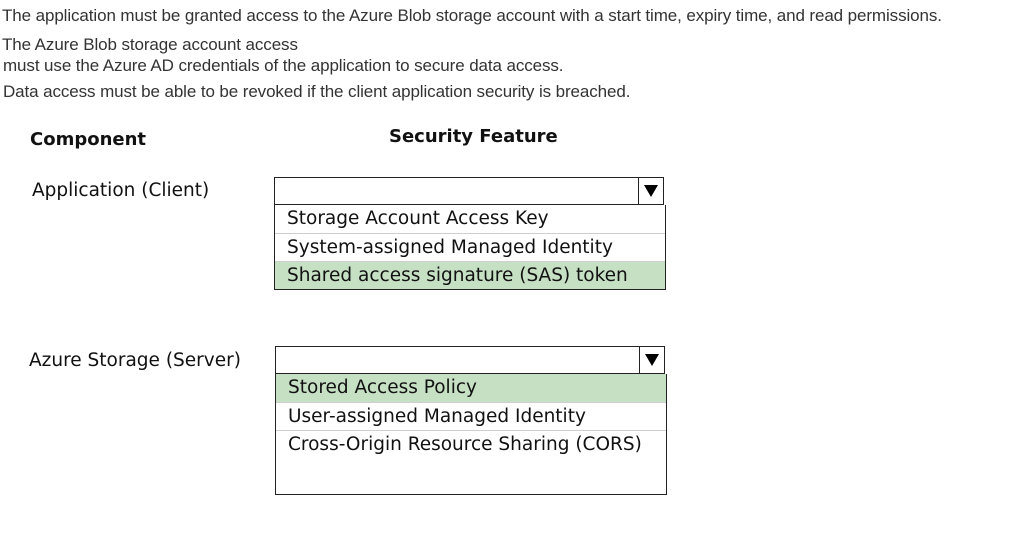 The width and height of the screenshot is (1010, 545). Describe the element at coordinates (473, 136) in the screenshot. I see `security-feature-header: Security Feature` at that location.